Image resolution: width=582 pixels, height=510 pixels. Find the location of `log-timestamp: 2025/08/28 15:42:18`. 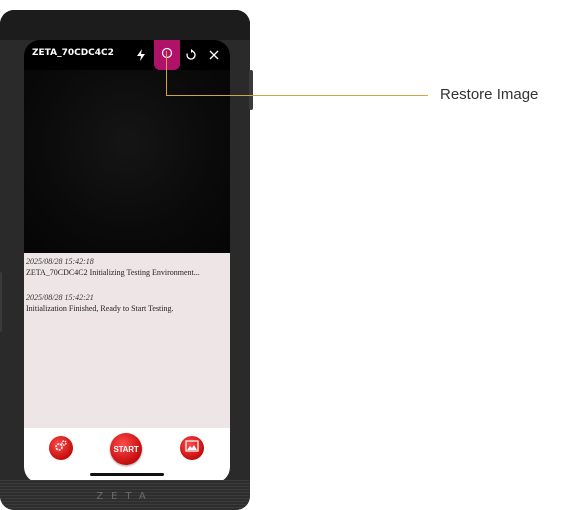

log-timestamp: 2025/08/28 15:42:18 is located at coordinates (60, 261).